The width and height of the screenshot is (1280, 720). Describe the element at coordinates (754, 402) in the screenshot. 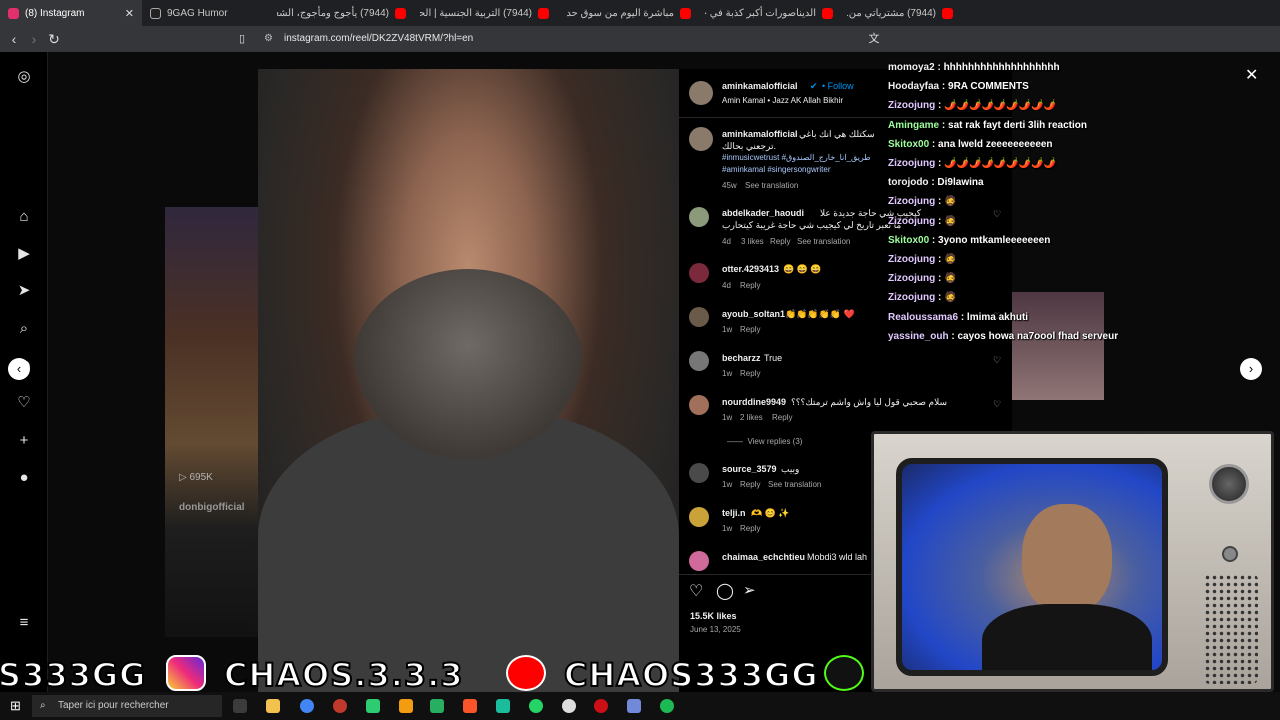

I see `comment-username: nourddine9949` at that location.